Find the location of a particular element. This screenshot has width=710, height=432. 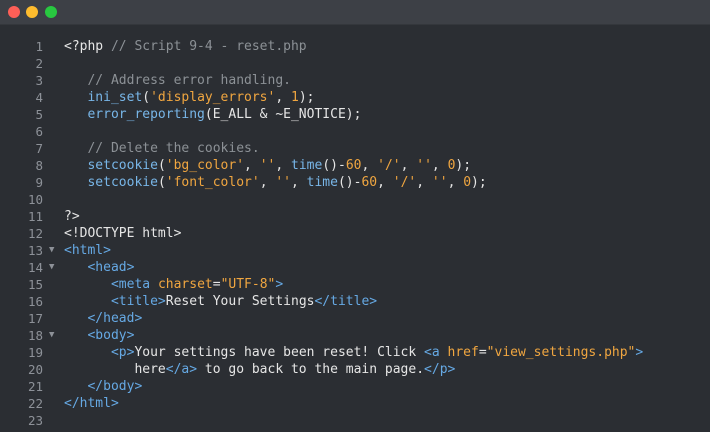

line-text: // Delete the cookies. is located at coordinates (173, 148).